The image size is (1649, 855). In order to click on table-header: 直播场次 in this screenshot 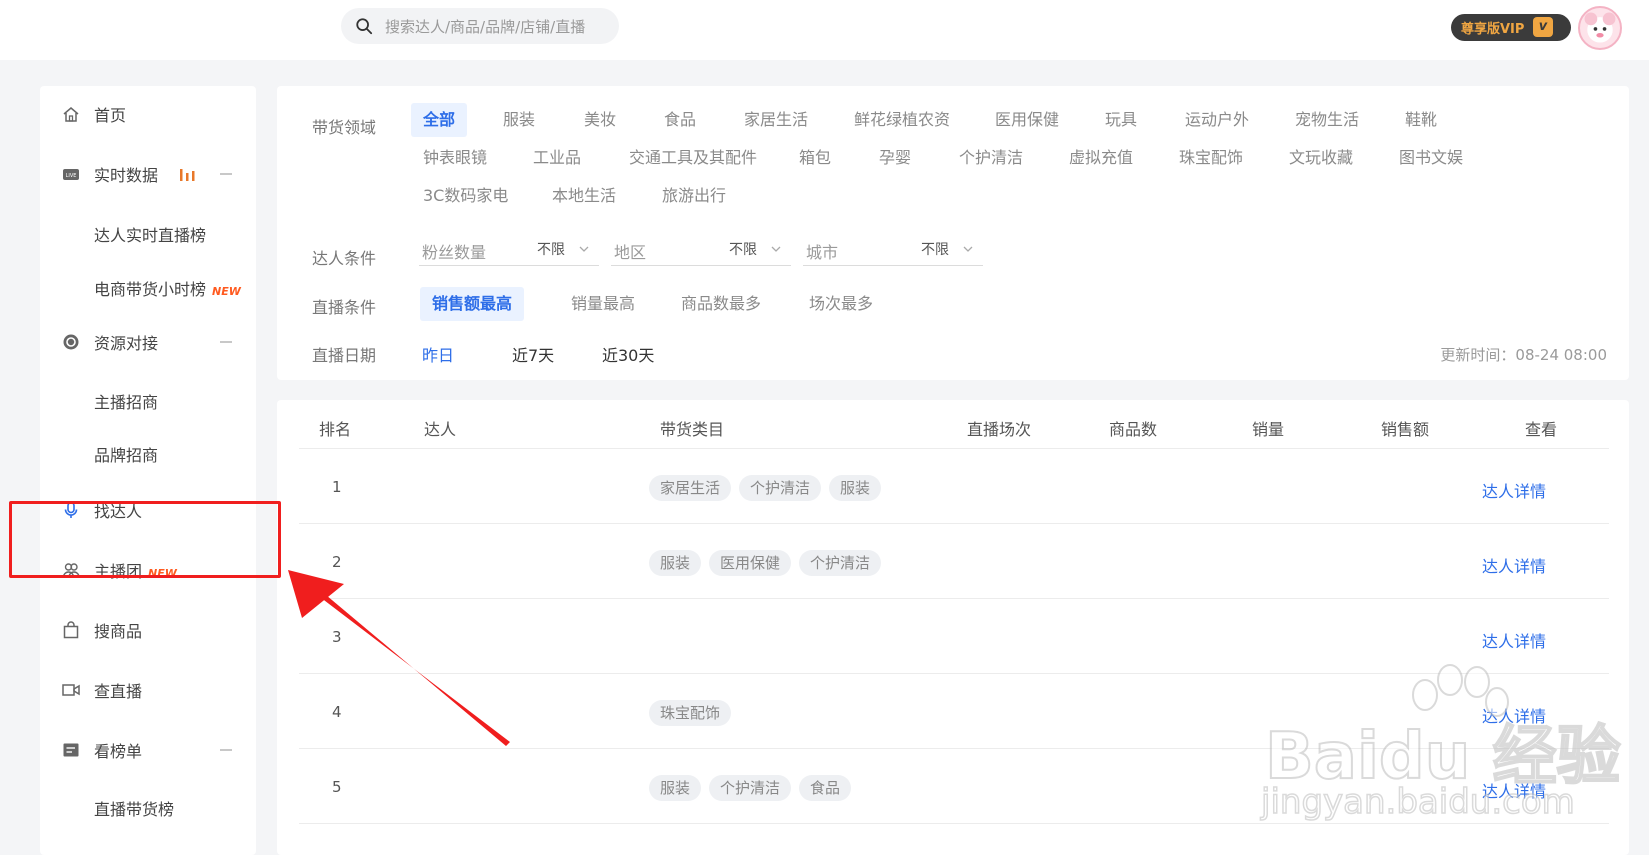, I will do `click(999, 429)`.